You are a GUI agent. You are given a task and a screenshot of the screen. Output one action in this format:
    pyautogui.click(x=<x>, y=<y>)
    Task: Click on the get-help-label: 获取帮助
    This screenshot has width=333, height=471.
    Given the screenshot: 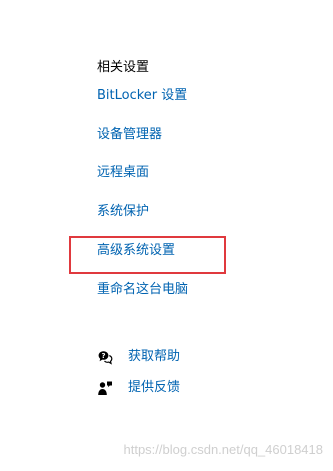 What is the action you would take?
    pyautogui.click(x=154, y=356)
    